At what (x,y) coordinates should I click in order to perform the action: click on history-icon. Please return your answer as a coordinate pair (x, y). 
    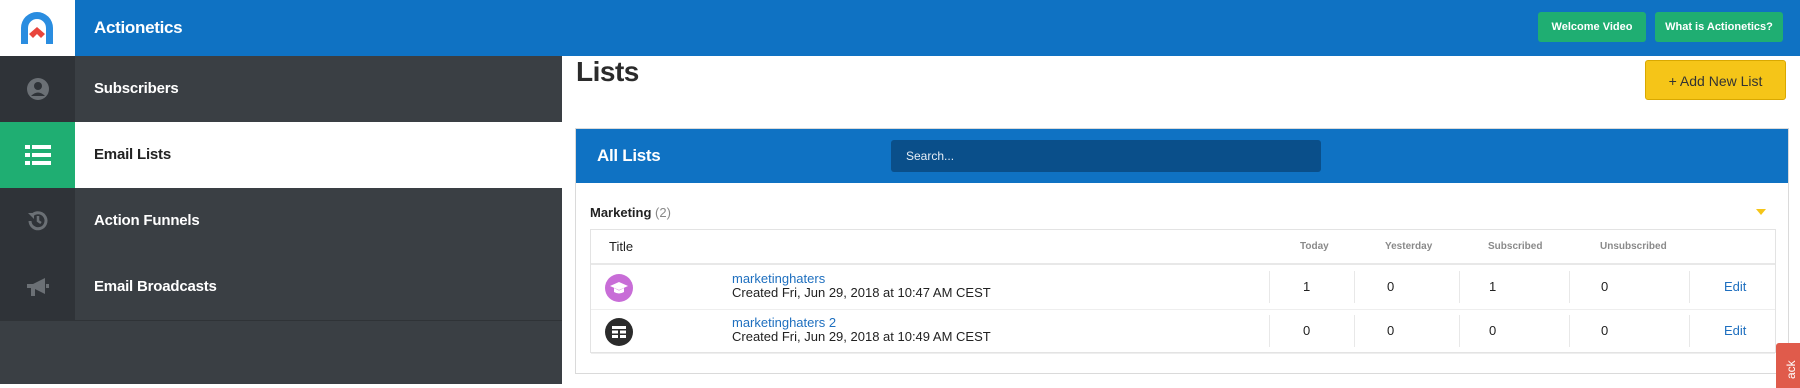
    Looking at the image, I should click on (37, 221).